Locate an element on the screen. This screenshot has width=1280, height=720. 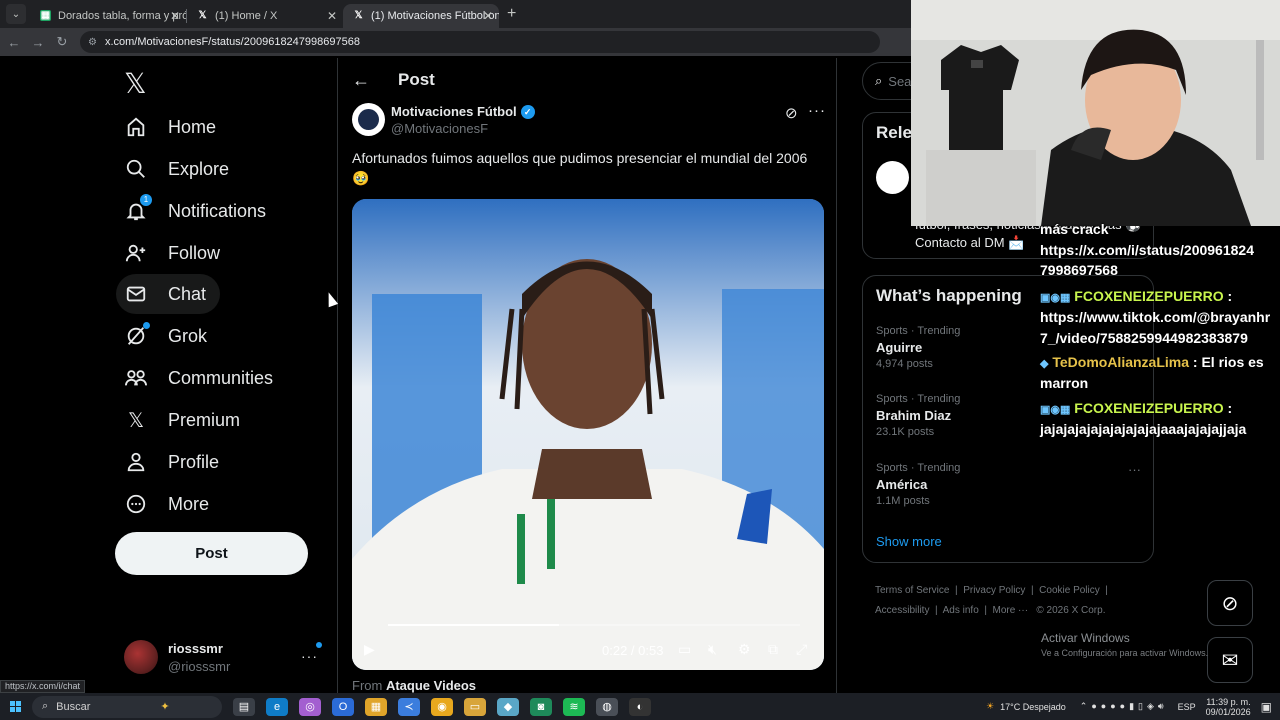
sidebar-item-premium: 𝕏 Premium is located at coordinates (185, 420).